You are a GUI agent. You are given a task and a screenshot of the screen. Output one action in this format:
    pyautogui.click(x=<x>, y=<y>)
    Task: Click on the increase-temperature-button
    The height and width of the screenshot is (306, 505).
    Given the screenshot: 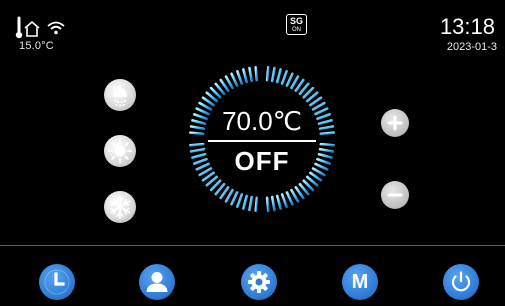 What is the action you would take?
    pyautogui.click(x=395, y=123)
    